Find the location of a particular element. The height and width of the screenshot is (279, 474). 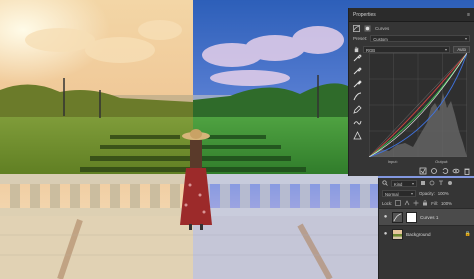

filter-toggle-icon is located at coordinates (450, 183).